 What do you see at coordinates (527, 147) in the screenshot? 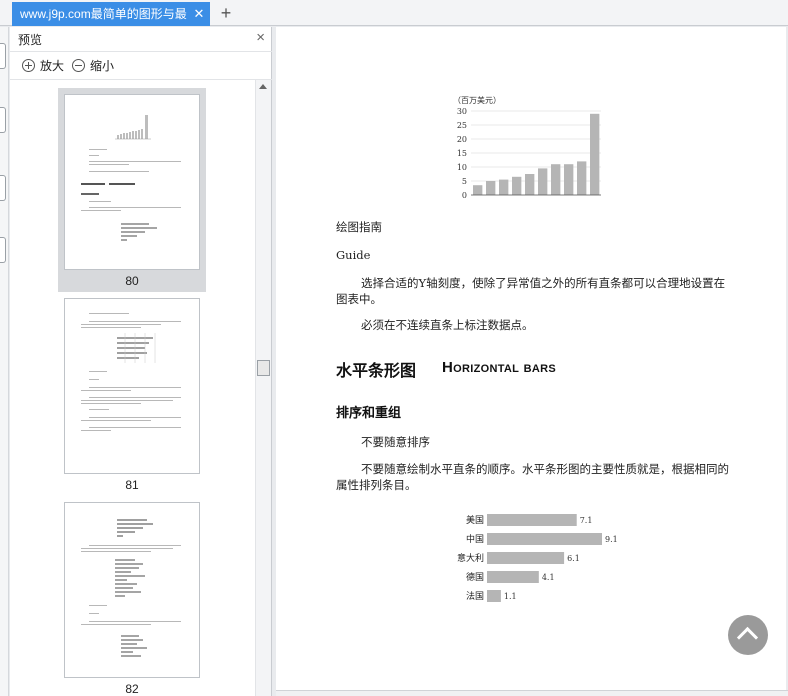
I see `vertical-bar-chart: （百万美元） 0 5 10 15 20 25 30` at bounding box center [527, 147].